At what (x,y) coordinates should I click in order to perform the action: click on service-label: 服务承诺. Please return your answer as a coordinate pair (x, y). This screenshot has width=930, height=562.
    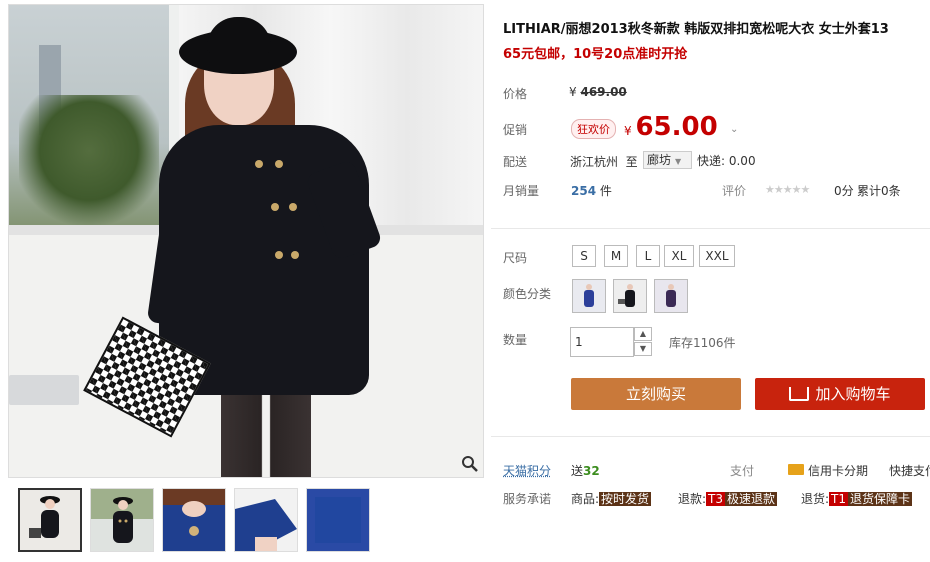
    Looking at the image, I should click on (527, 499).